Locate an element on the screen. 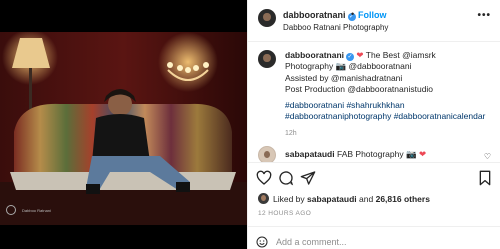  author-username: dabbooratnani ✓ is located at coordinates (319, 15).